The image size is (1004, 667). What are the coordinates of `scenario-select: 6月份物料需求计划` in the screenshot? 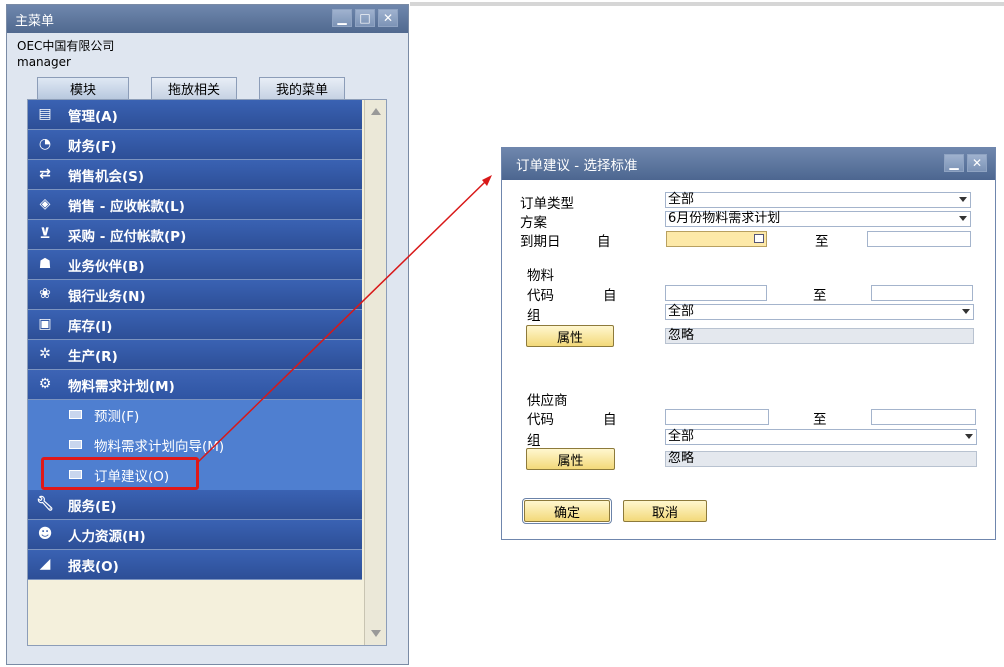 It's located at (818, 219).